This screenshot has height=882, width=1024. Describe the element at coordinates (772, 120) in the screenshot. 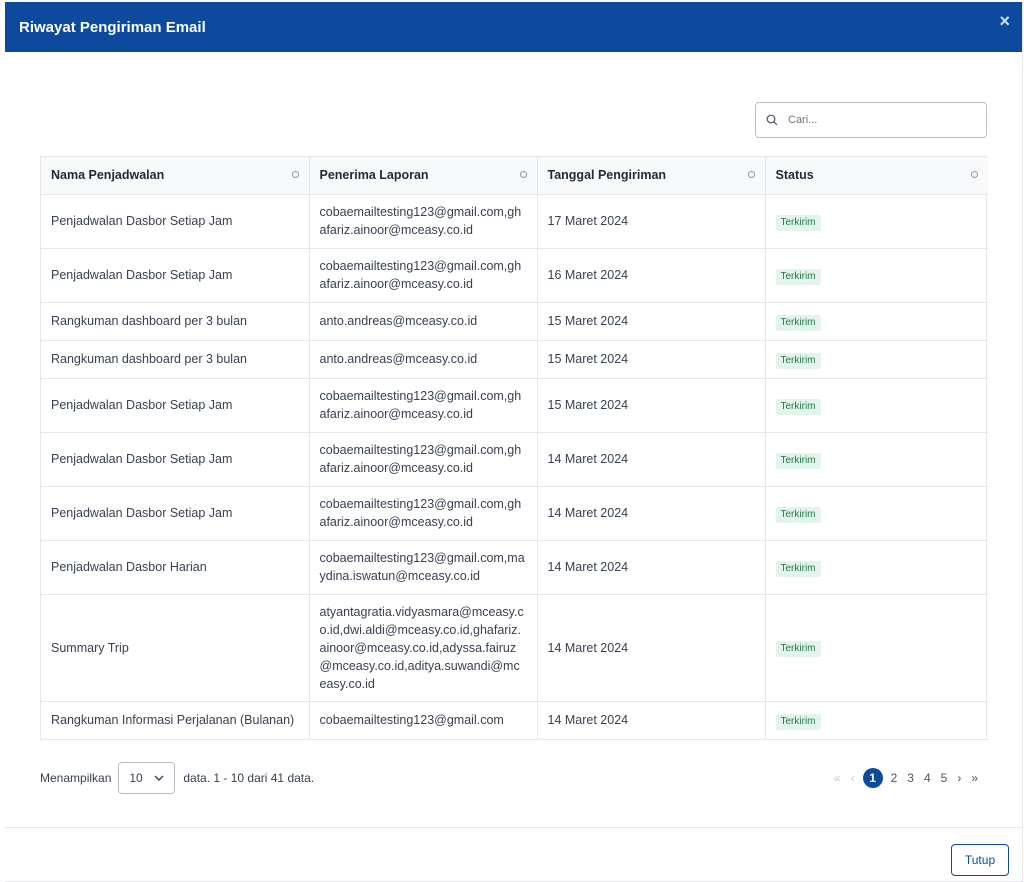

I see `search-icon` at that location.